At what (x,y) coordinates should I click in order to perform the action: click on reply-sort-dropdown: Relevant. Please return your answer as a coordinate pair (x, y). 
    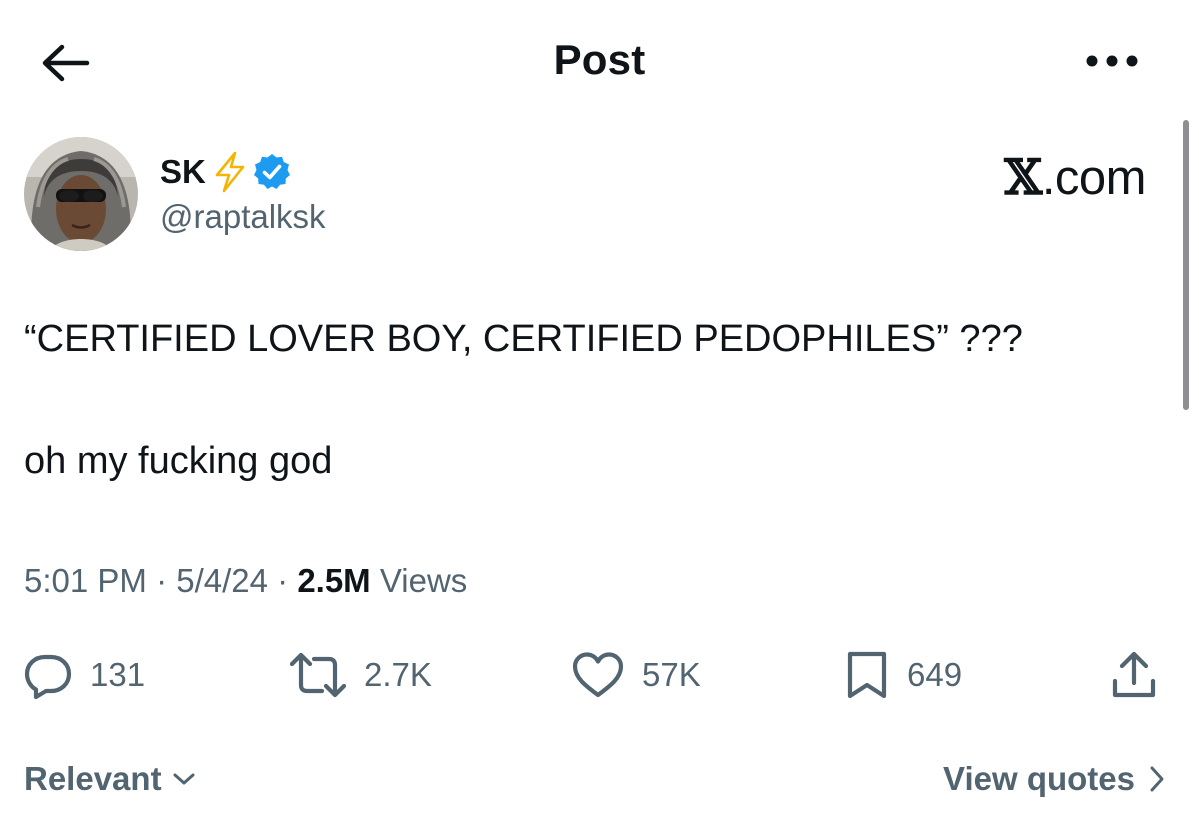
    Looking at the image, I should click on (110, 779).